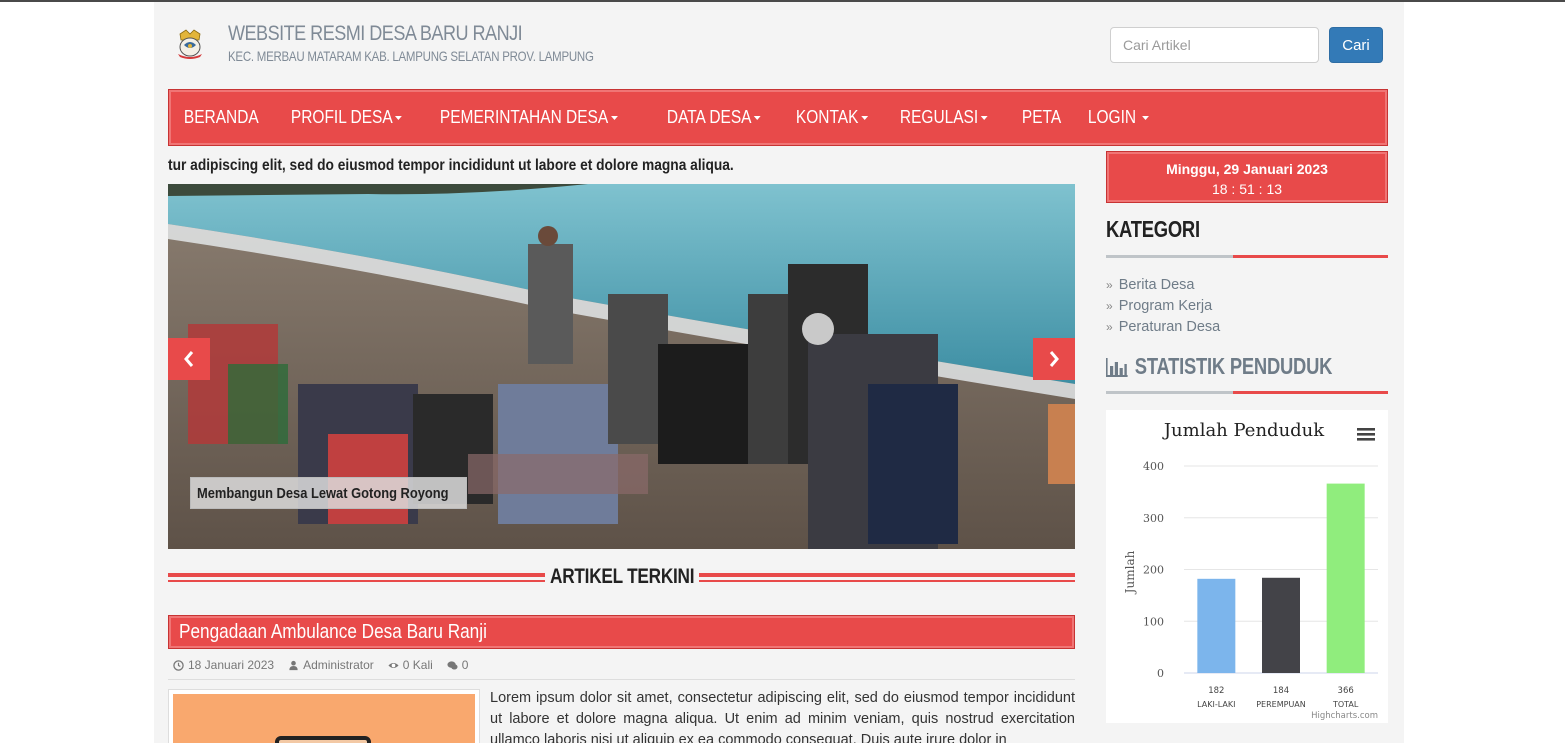  I want to click on thumbnail-image, so click(324, 718).